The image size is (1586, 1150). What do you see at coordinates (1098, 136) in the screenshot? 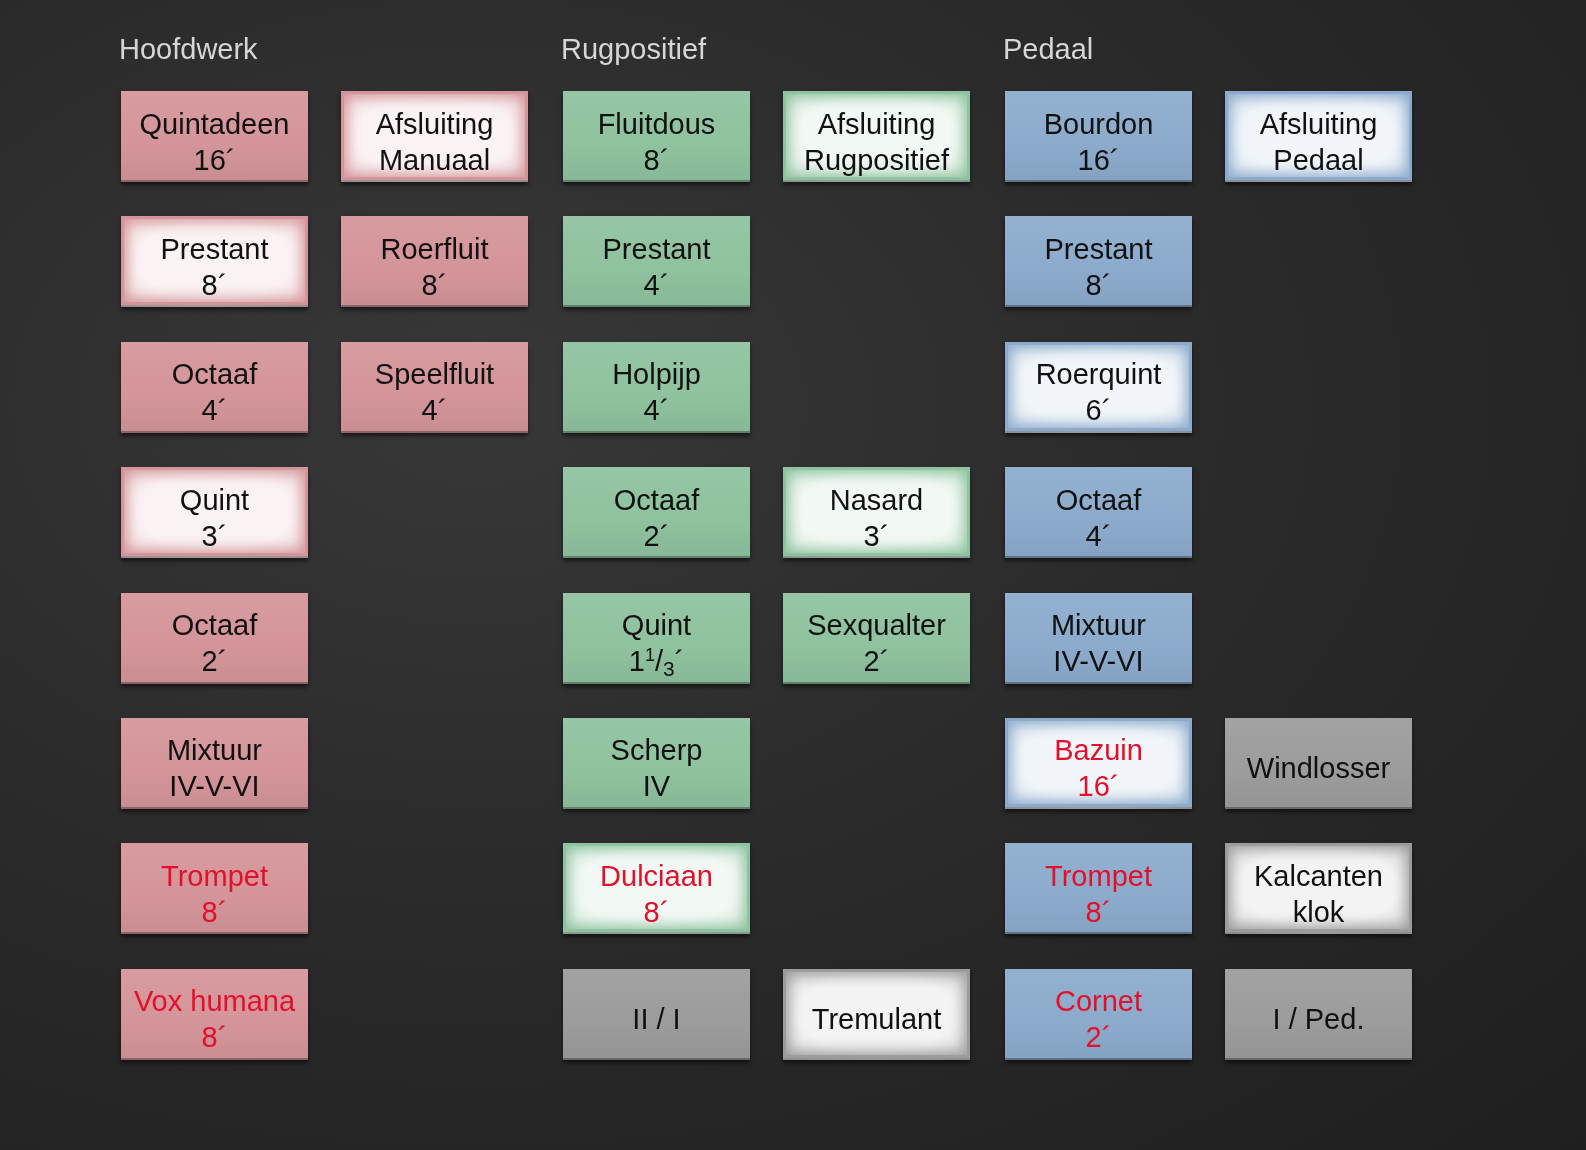
I see `stop-button: Bourdon 16´` at bounding box center [1098, 136].